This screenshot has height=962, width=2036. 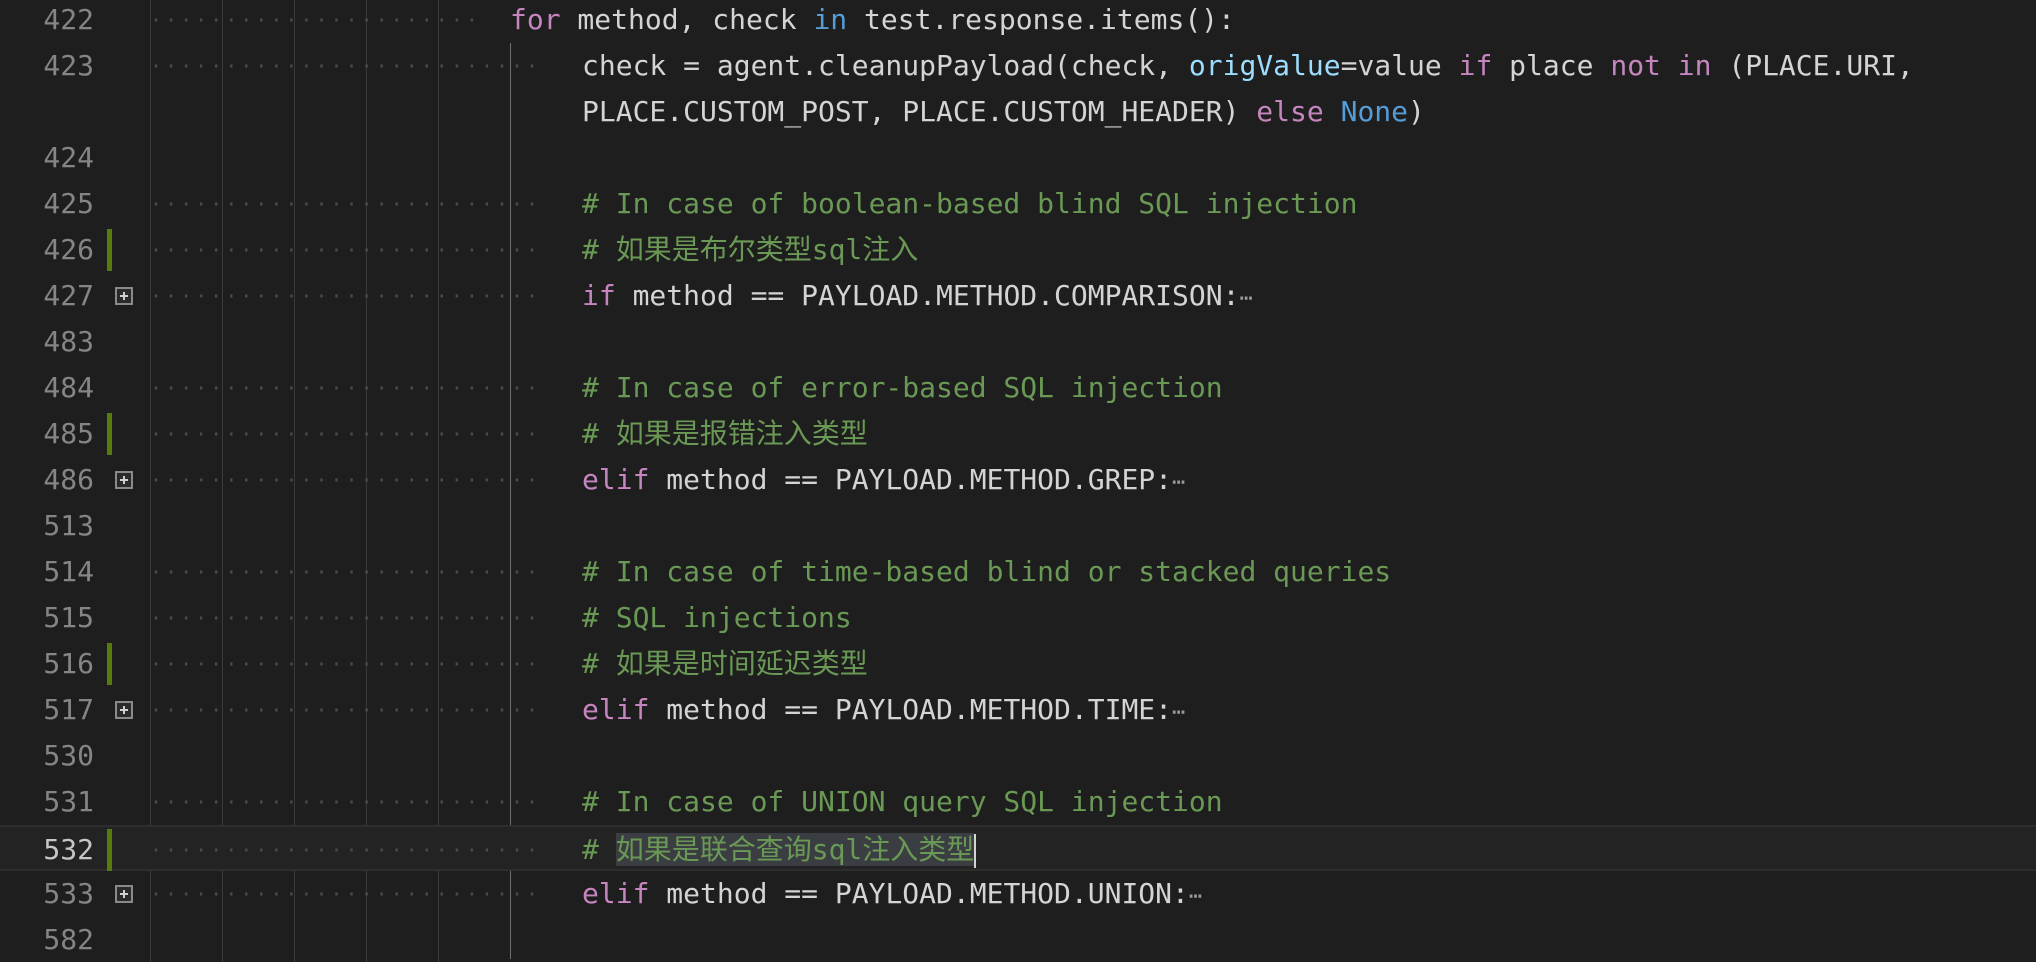 I want to click on line-number: 515, so click(x=68, y=617).